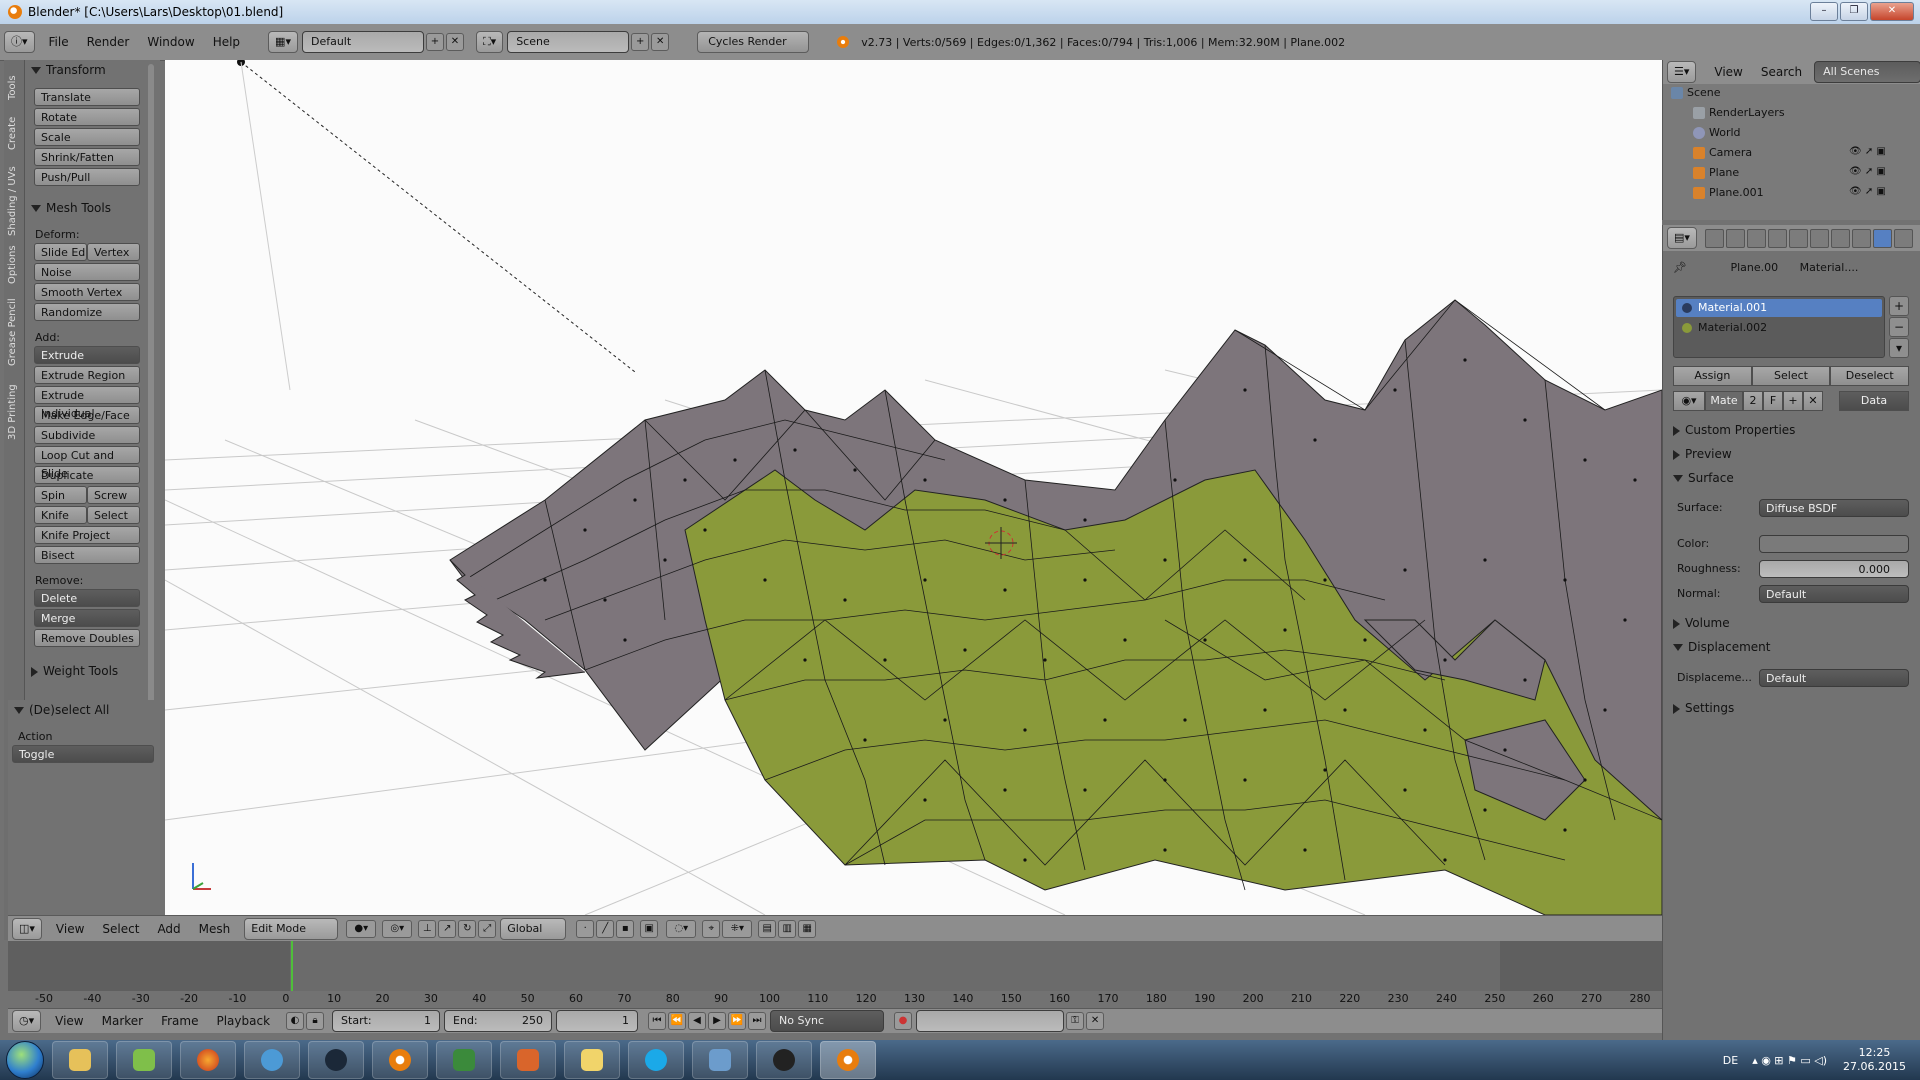 The image size is (1920, 1080). What do you see at coordinates (12, 412) in the screenshot?
I see `tab-3d-printing: 3D Printing` at bounding box center [12, 412].